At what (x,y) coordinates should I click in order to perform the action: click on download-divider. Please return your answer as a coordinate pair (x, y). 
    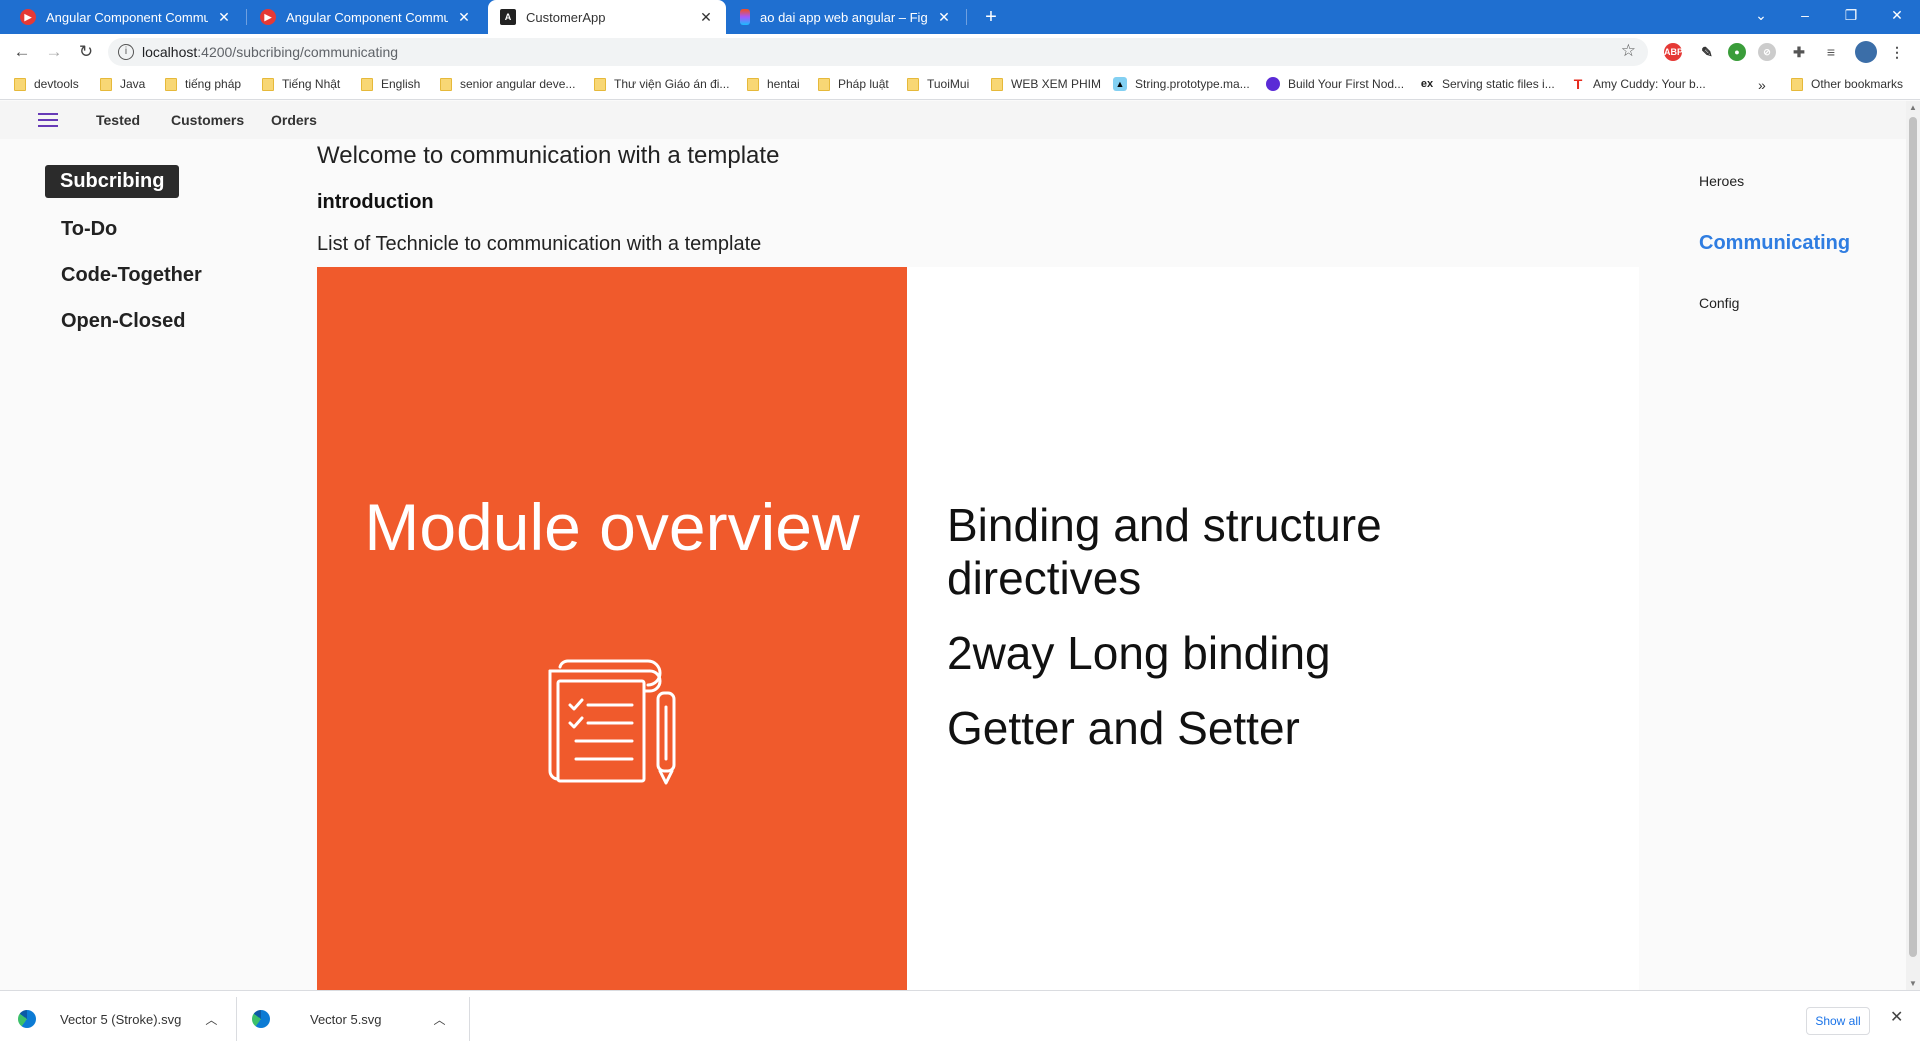
    Looking at the image, I should click on (469, 1019).